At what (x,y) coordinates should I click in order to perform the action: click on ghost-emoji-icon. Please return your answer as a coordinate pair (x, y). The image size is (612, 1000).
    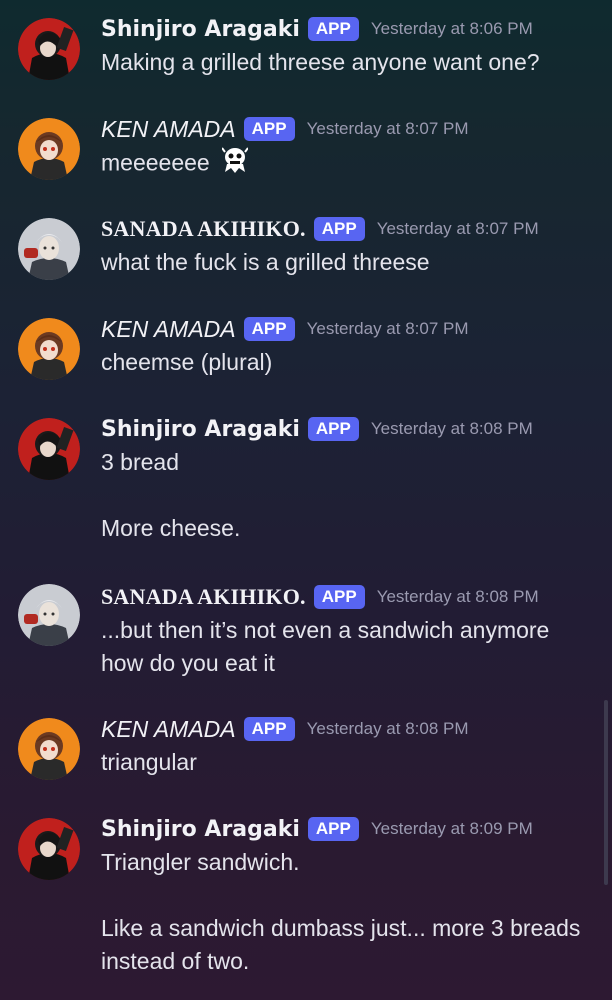
    Looking at the image, I should click on (235, 164).